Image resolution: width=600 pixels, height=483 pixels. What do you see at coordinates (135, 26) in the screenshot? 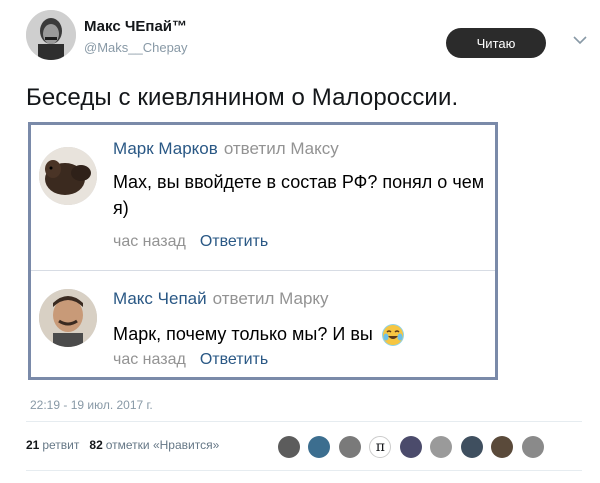
I see `author-name: Макс ЧЕпай™` at bounding box center [135, 26].